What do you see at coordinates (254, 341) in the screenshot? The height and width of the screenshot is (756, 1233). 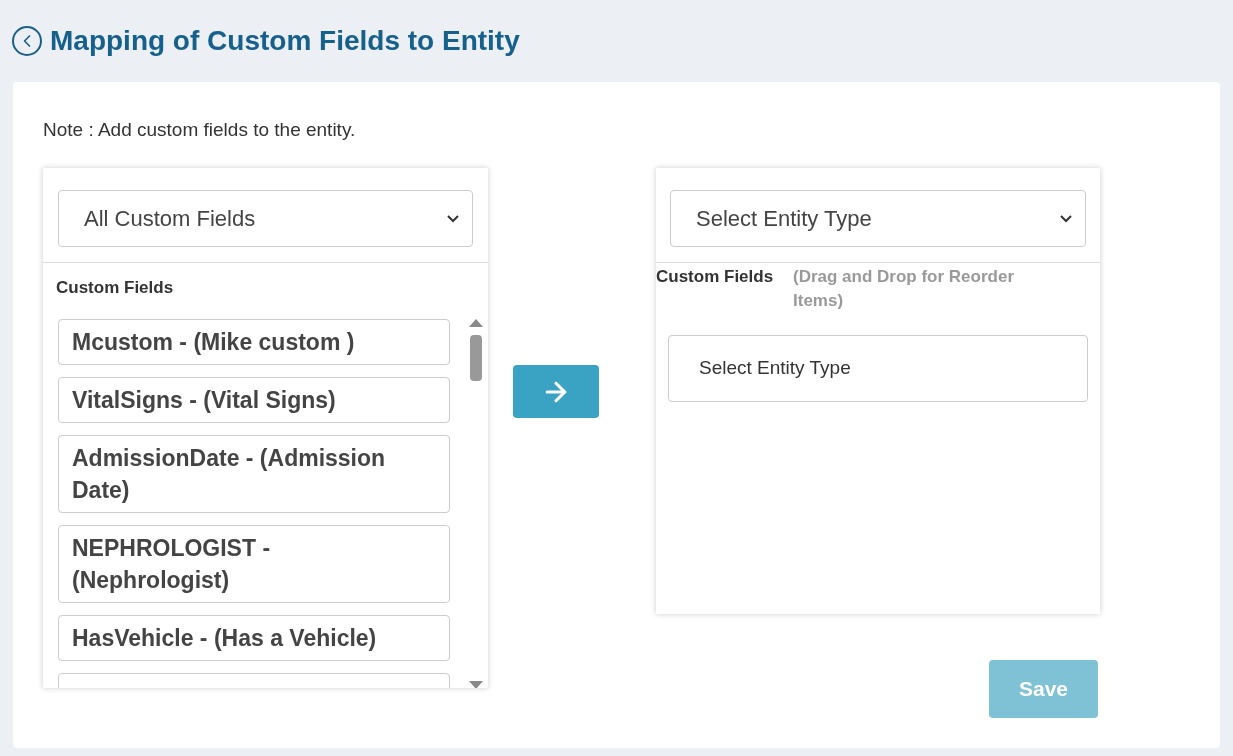 I see `field-item: Mcustom - (Mike custom )` at bounding box center [254, 341].